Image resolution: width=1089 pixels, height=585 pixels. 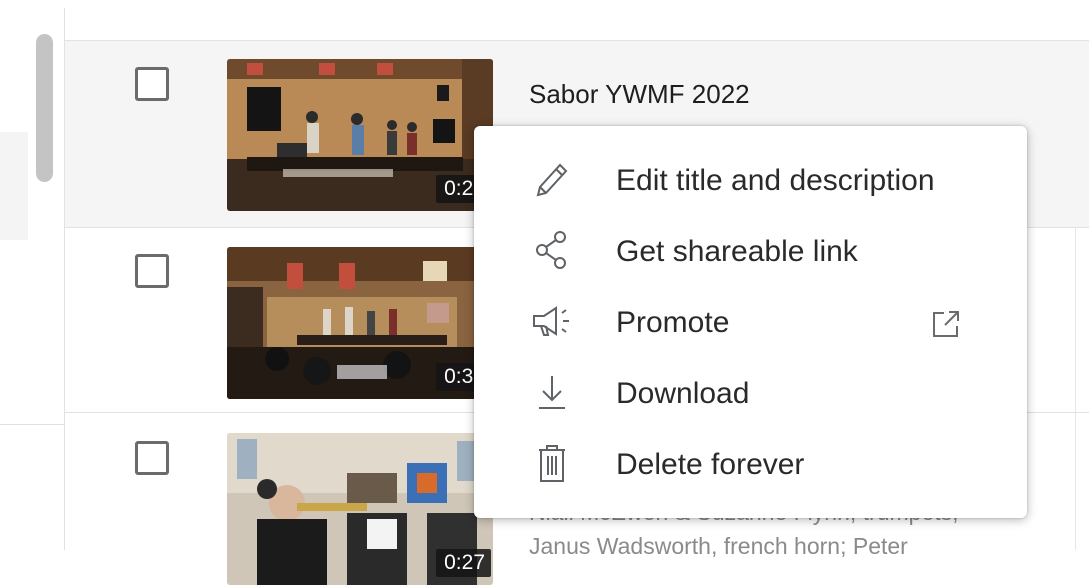 I want to click on menu-item-edit: Edit title and description, so click(x=750, y=177).